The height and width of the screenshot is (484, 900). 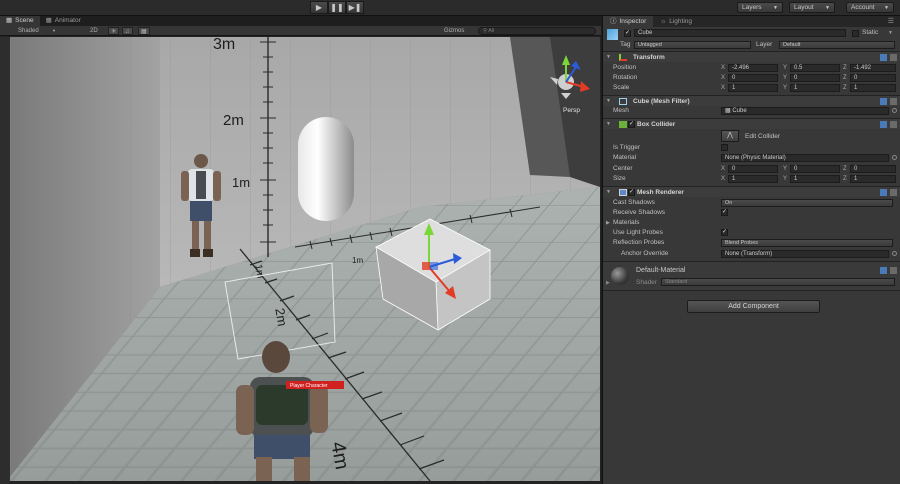 What do you see at coordinates (812, 7) in the screenshot?
I see `layout-dropdown: Layout ▼` at bounding box center [812, 7].